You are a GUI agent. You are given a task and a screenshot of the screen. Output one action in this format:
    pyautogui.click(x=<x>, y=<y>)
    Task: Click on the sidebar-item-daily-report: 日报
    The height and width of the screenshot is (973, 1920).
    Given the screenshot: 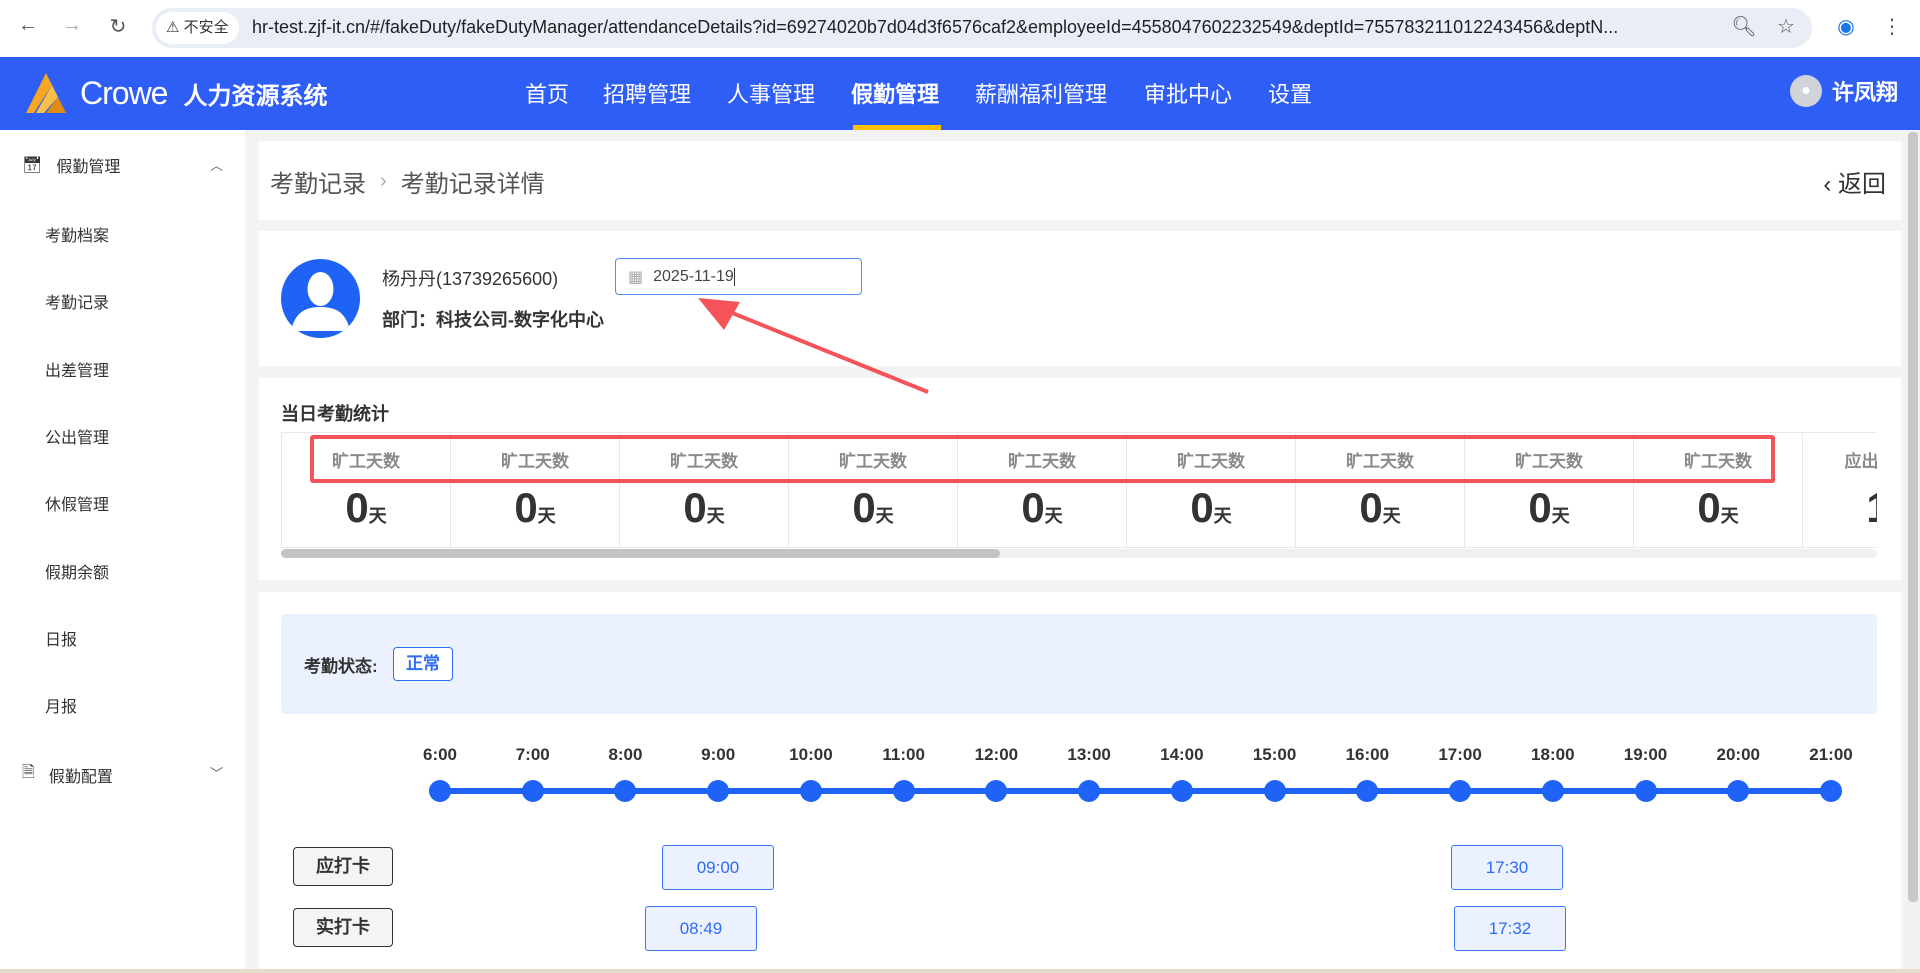 What is the action you would take?
    pyautogui.click(x=61, y=638)
    